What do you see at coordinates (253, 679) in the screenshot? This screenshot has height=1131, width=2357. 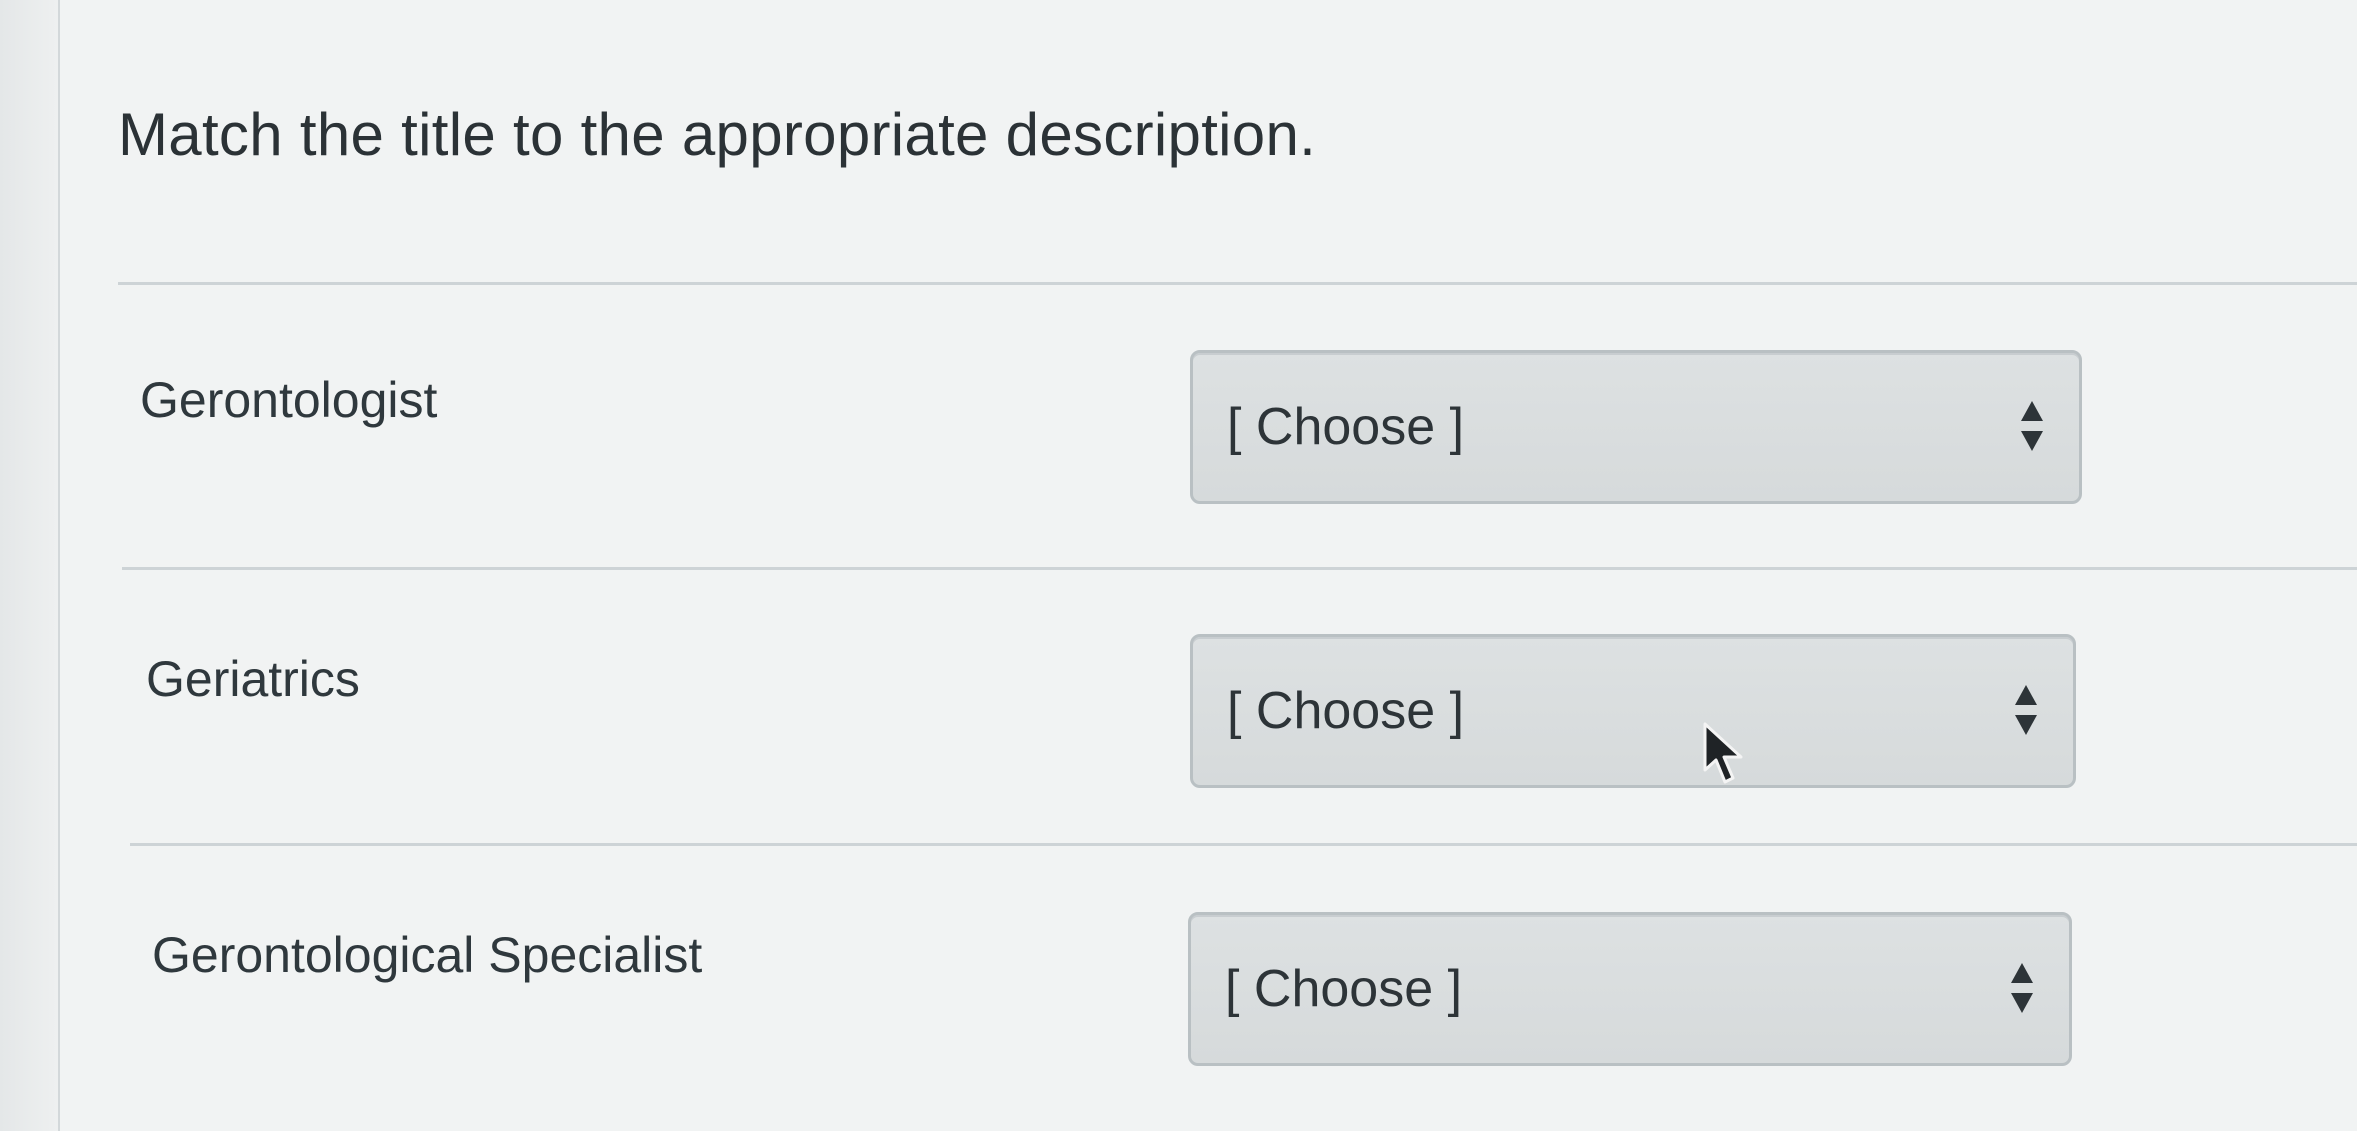 I see `term-label: Geriatrics` at bounding box center [253, 679].